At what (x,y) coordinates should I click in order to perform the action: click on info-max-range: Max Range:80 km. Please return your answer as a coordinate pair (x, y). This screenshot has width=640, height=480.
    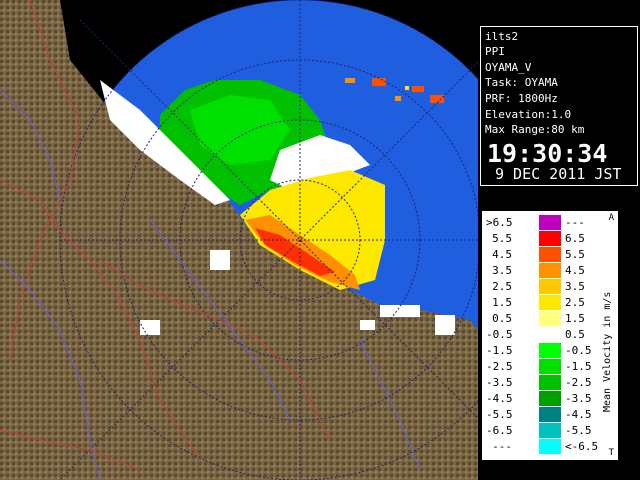
    Looking at the image, I should click on (535, 129).